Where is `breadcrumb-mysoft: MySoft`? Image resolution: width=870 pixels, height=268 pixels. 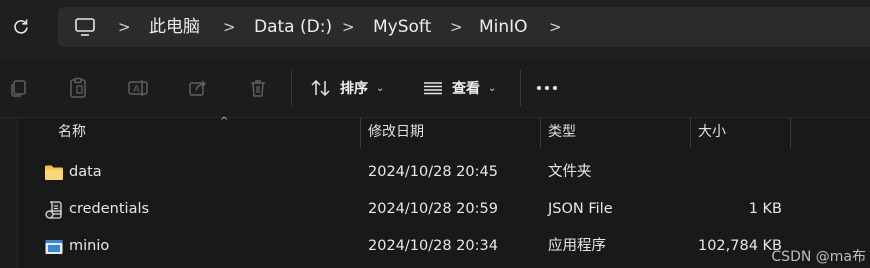
breadcrumb-mysoft: MySoft is located at coordinates (402, 27).